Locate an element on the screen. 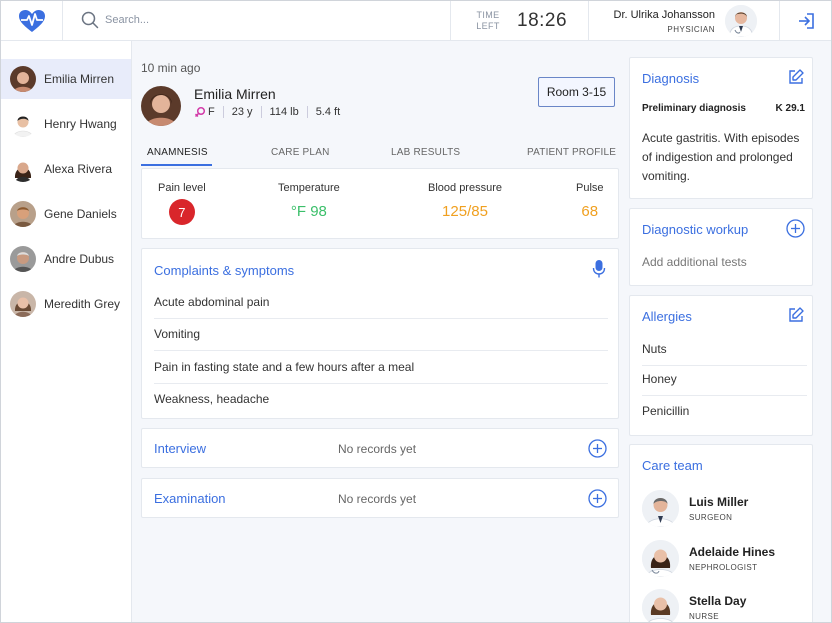 The height and width of the screenshot is (623, 832). member-role: NEPHROLOGIST is located at coordinates (723, 567).